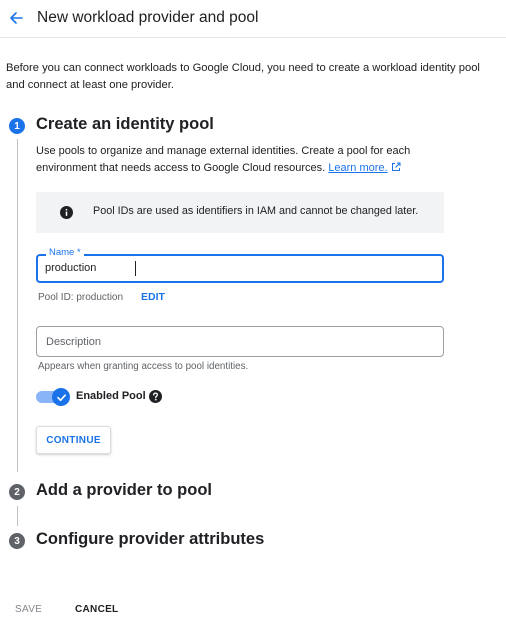  I want to click on step-2-title: Add a provider to pool, so click(124, 490).